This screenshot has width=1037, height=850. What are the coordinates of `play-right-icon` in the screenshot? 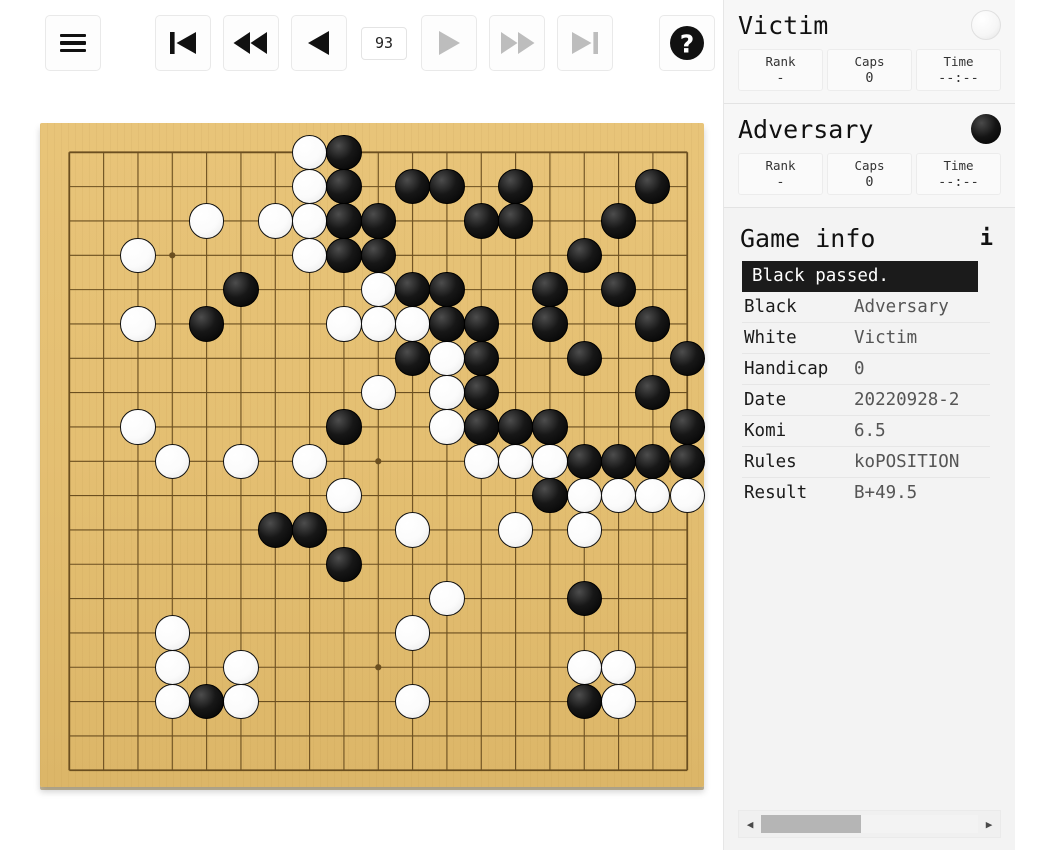 It's located at (449, 43).